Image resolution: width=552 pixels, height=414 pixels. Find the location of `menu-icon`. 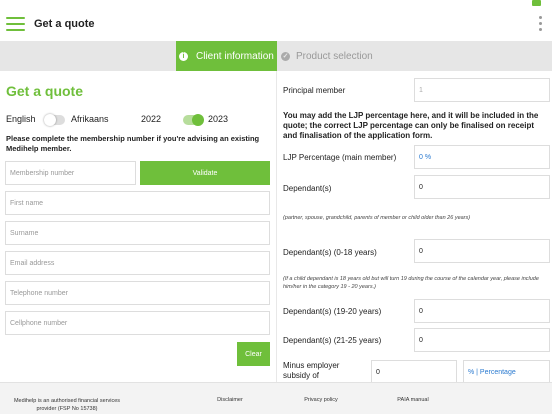

menu-icon is located at coordinates (15, 24).